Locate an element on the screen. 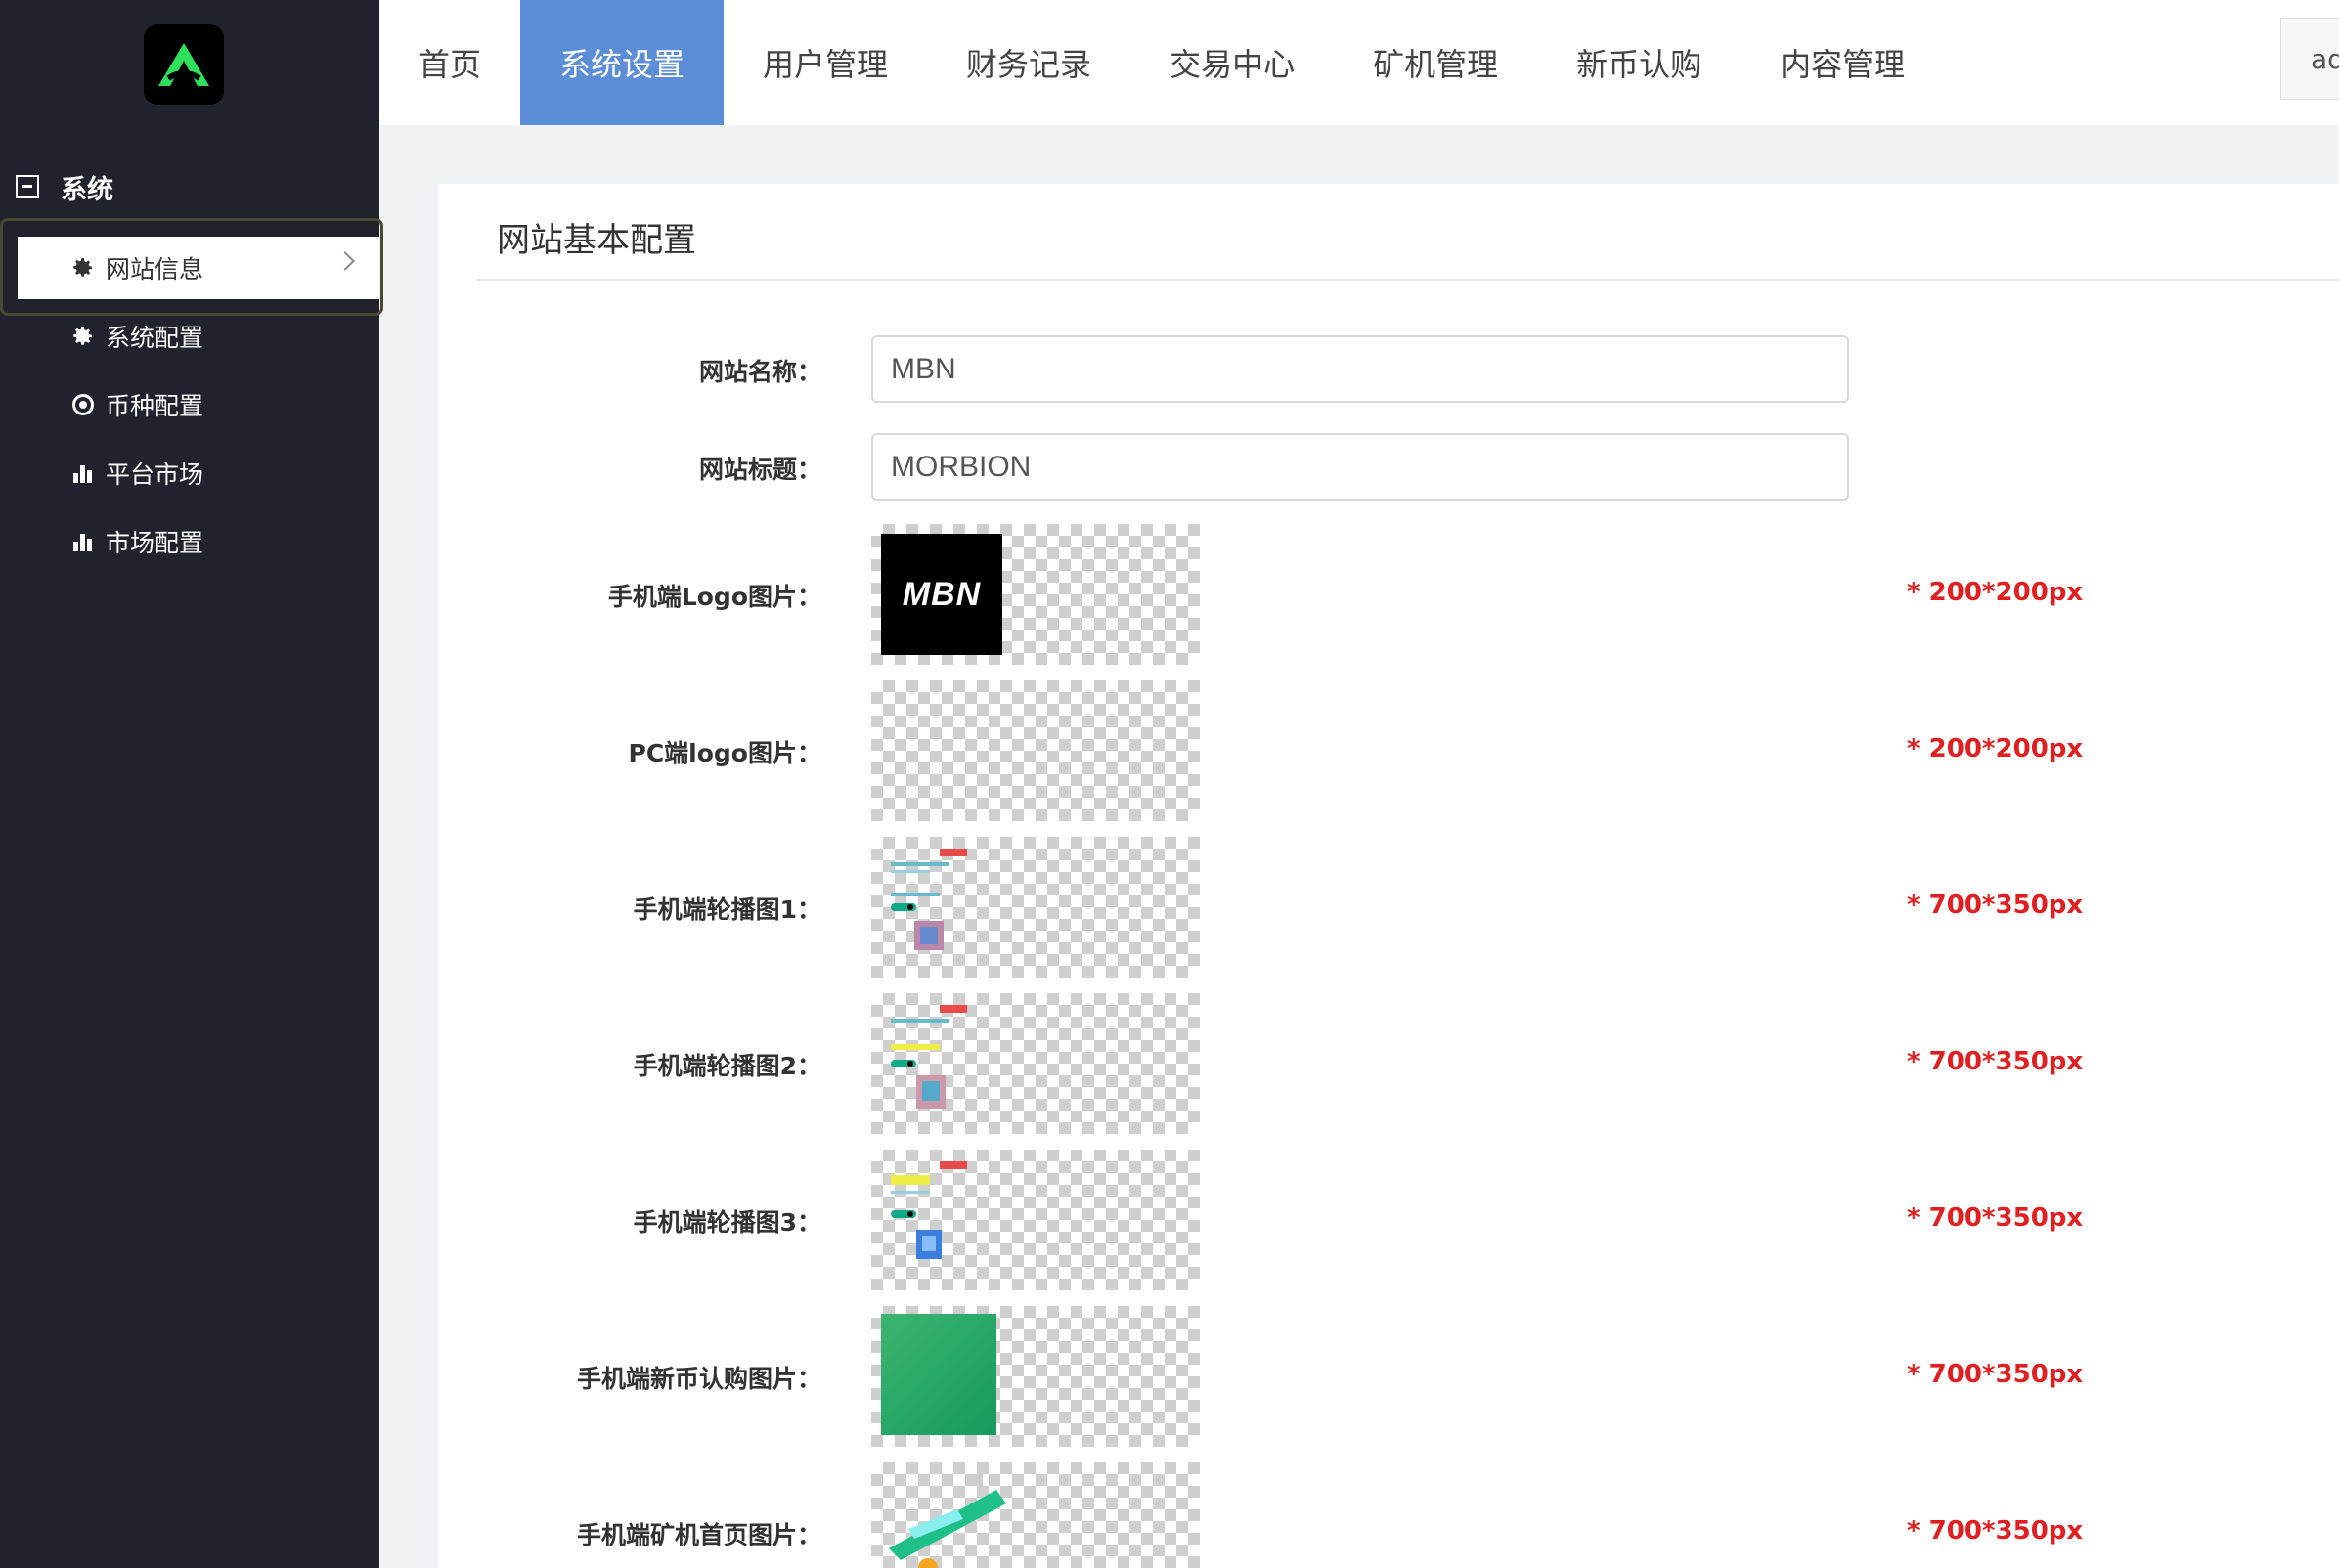 The height and width of the screenshot is (1568, 2339). collapse-icon is located at coordinates (27, 186).